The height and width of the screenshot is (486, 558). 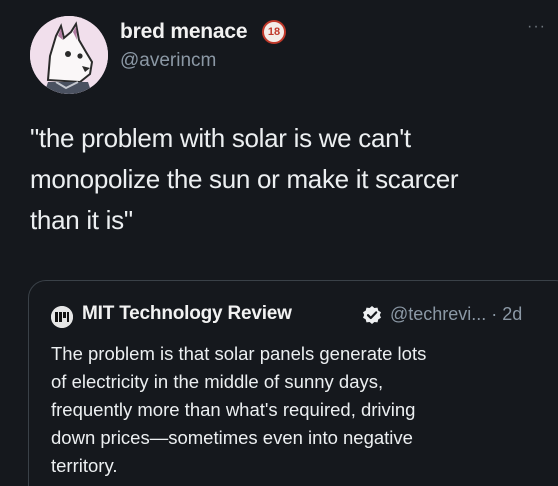 What do you see at coordinates (372, 315) in the screenshot?
I see `verified-badge-icon` at bounding box center [372, 315].